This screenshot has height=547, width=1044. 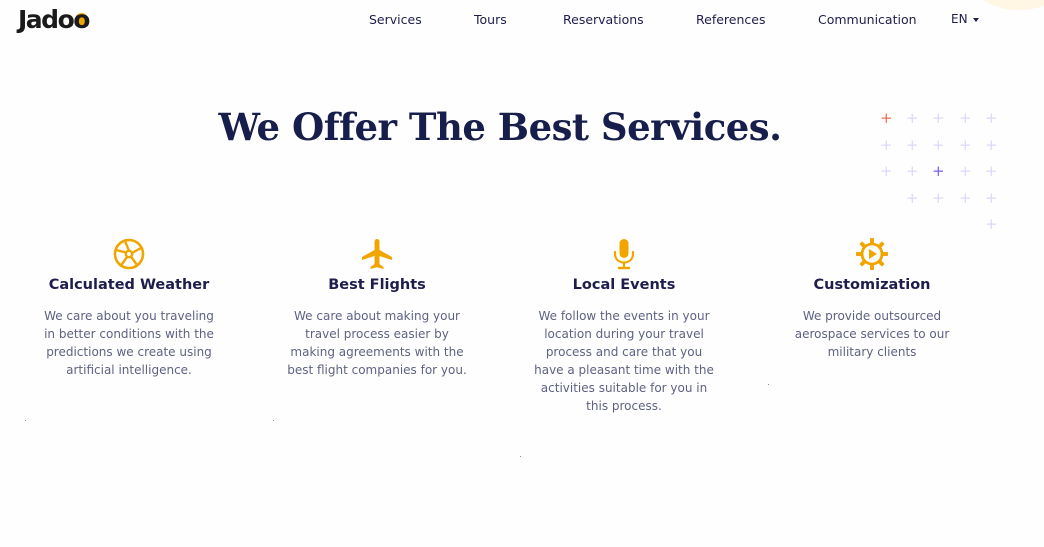 I want to click on language-selector: EN, so click(x=965, y=19).